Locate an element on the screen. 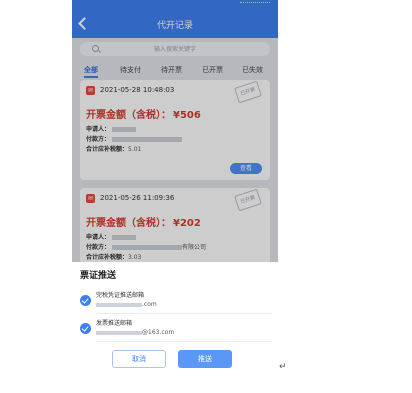 The height and width of the screenshot is (393, 412). option-email: @163.com is located at coordinates (135, 332).